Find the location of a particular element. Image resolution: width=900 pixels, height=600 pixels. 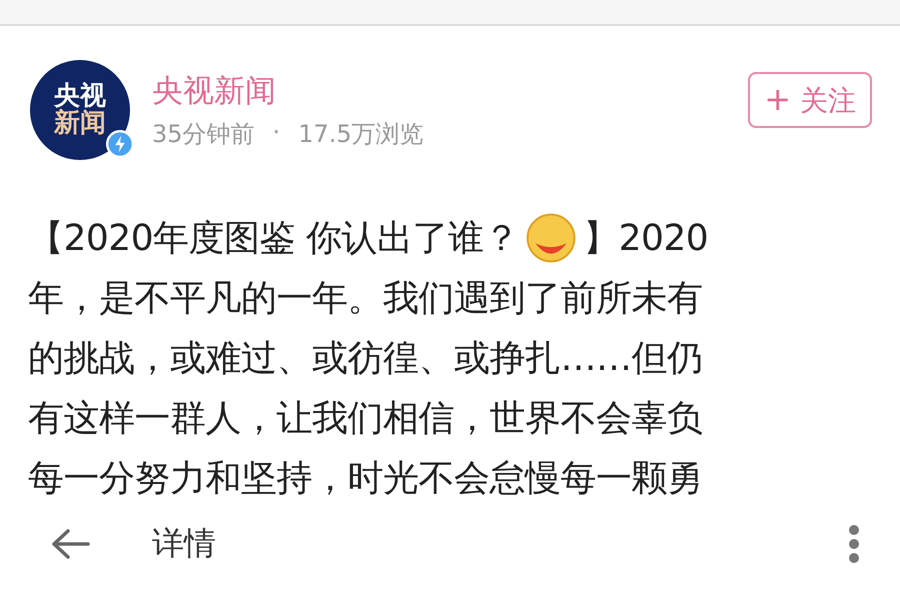

author-name: 央视新闻 is located at coordinates (439, 91).